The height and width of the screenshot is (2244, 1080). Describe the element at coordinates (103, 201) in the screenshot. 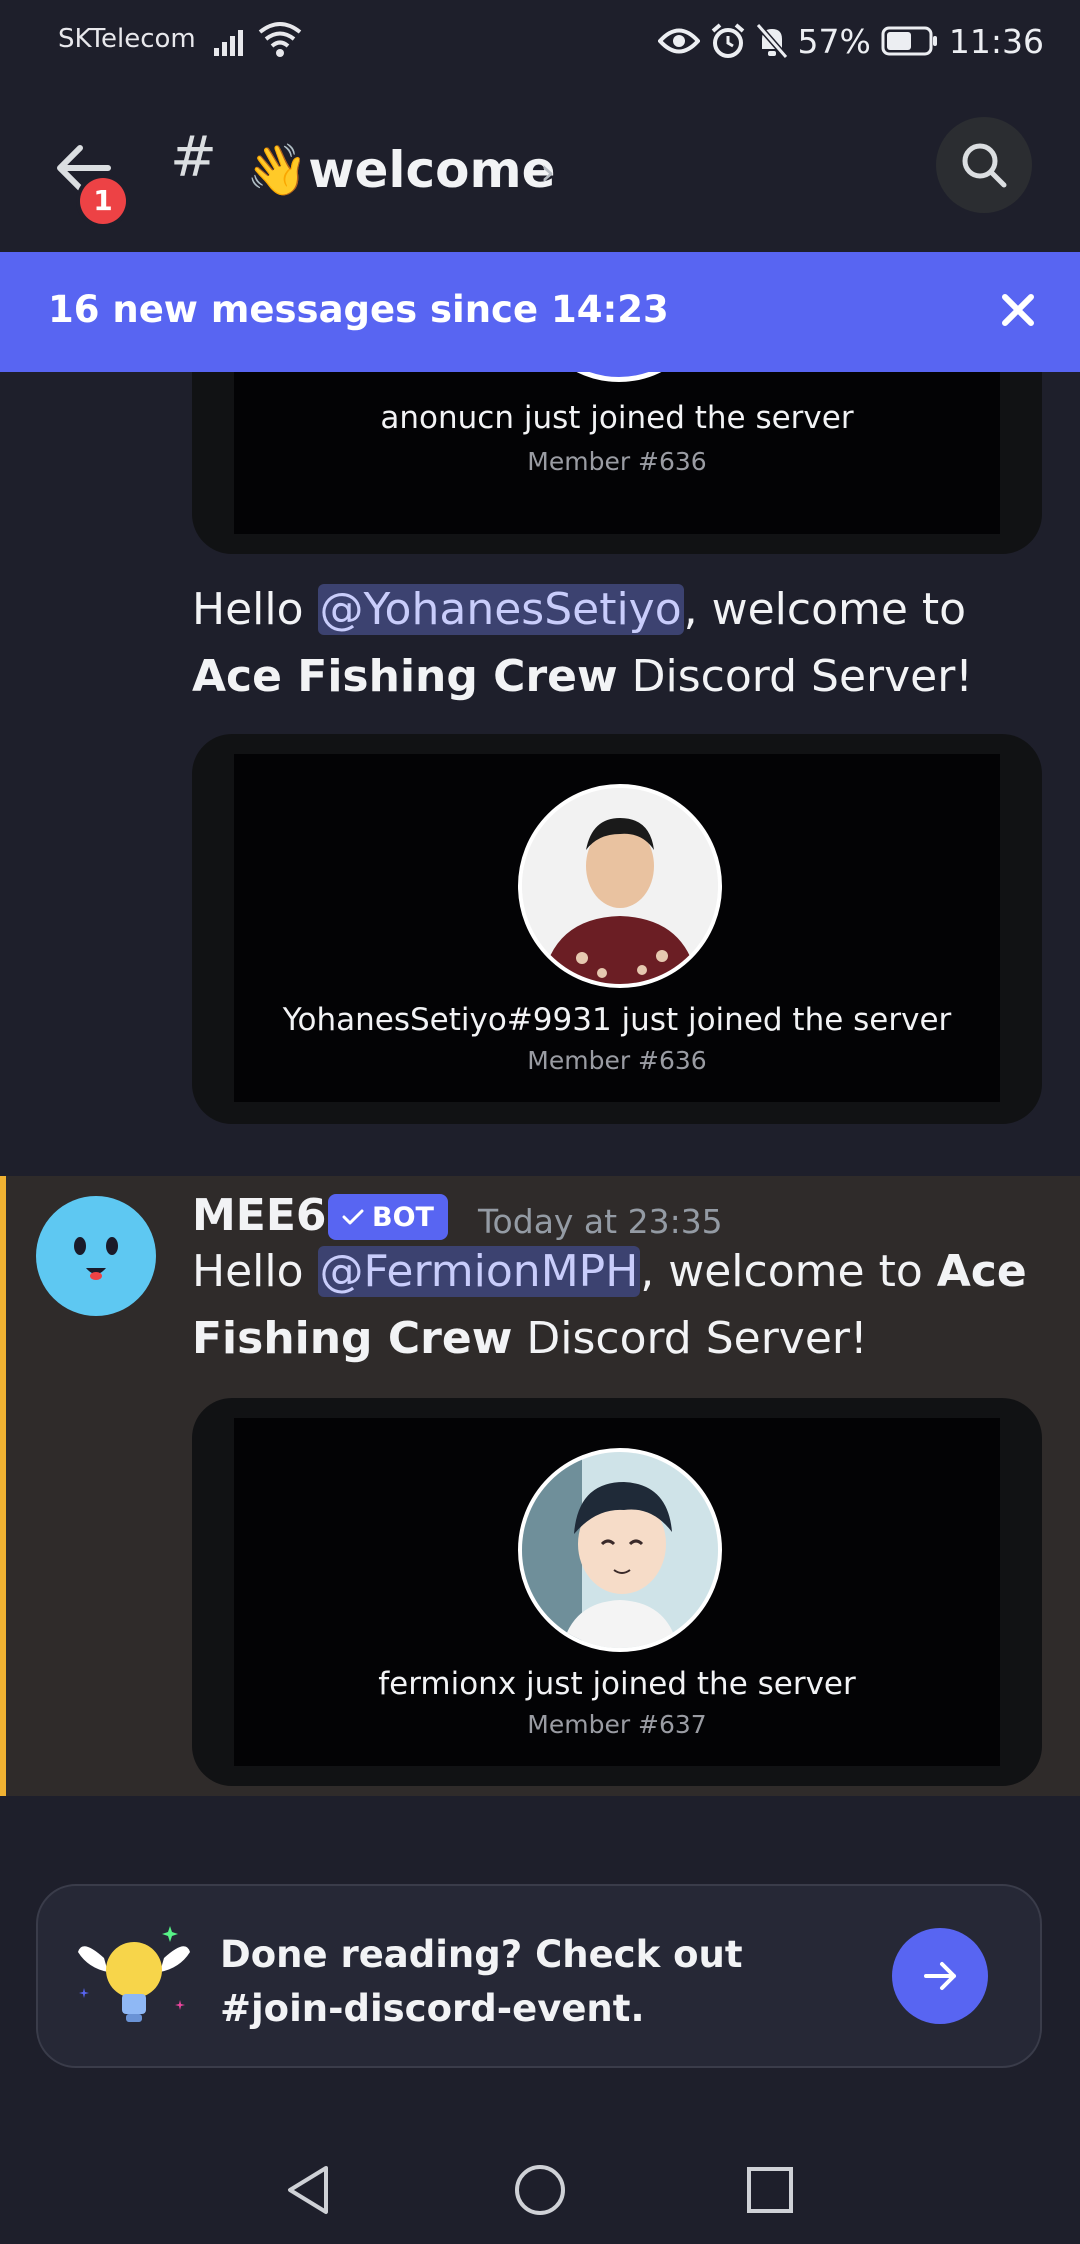

I see `unread-badge: 1` at that location.